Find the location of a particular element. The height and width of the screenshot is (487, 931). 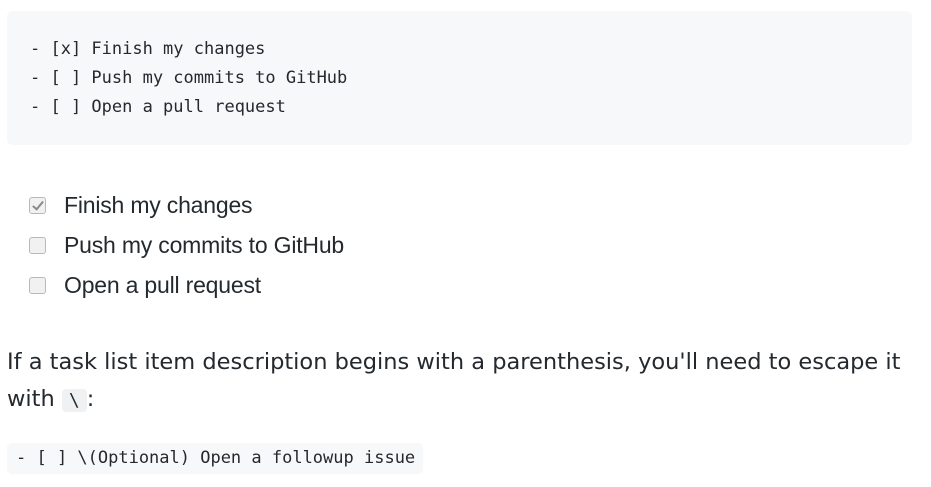

escape-note-suffix: : is located at coordinates (90, 399).